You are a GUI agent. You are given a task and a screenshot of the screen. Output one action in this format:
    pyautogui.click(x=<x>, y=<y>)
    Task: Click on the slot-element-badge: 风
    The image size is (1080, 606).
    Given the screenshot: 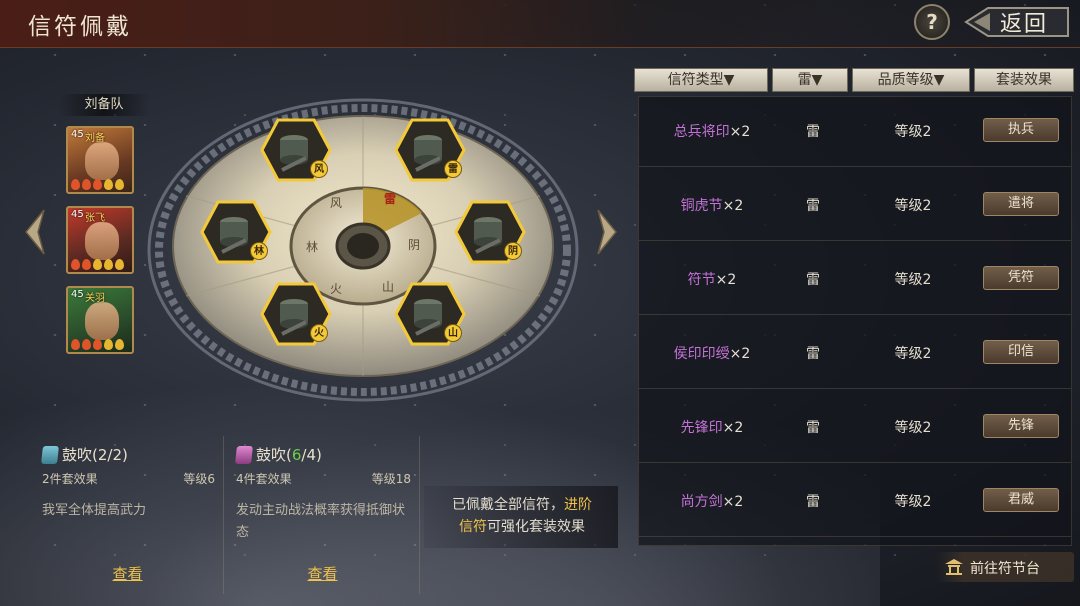 What is the action you would take?
    pyautogui.click(x=319, y=169)
    